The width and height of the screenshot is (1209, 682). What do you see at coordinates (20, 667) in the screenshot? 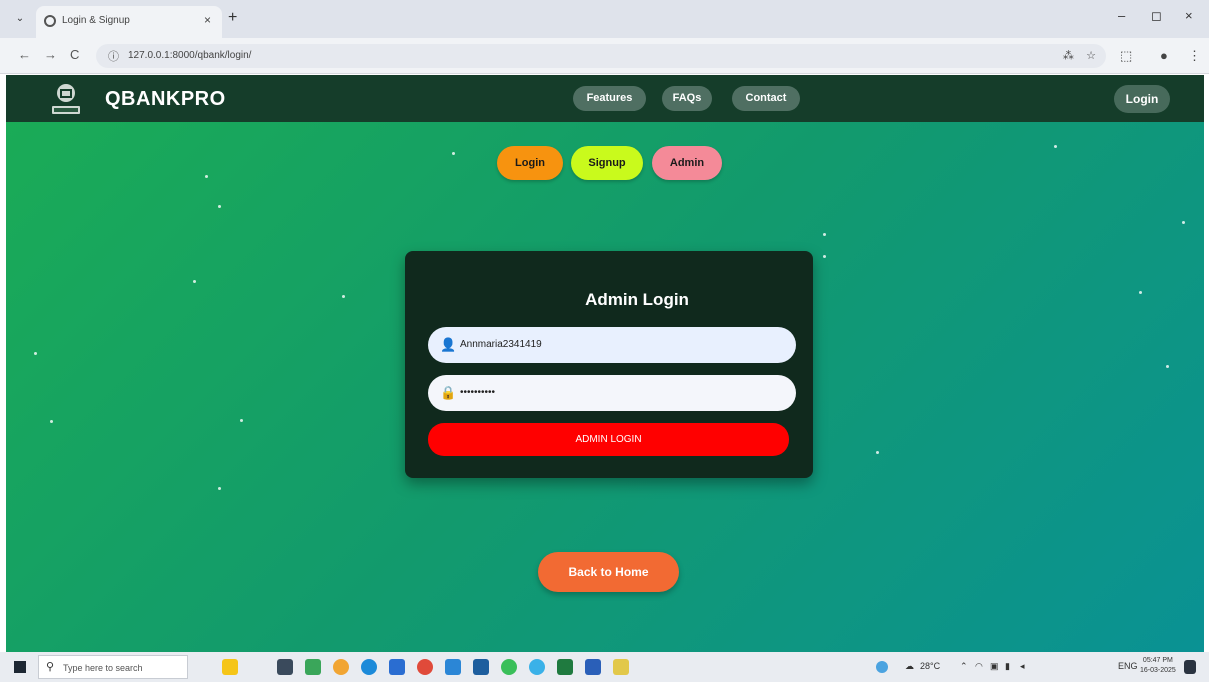
I see `windows-start-icon` at bounding box center [20, 667].